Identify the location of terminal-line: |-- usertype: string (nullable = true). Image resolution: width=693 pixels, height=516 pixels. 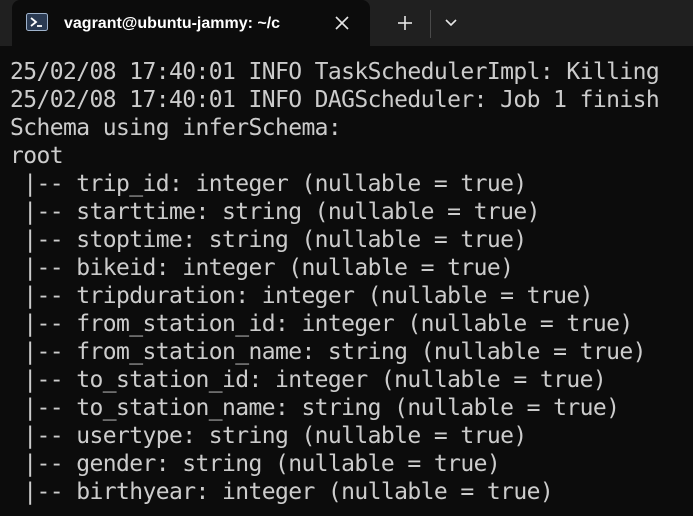
(268, 436).